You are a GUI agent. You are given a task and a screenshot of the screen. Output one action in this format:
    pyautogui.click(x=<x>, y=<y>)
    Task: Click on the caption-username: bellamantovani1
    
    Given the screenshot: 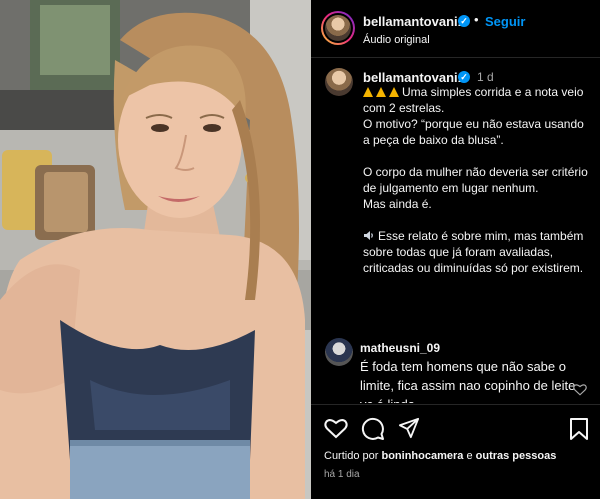 What is the action you would take?
    pyautogui.click(x=414, y=77)
    